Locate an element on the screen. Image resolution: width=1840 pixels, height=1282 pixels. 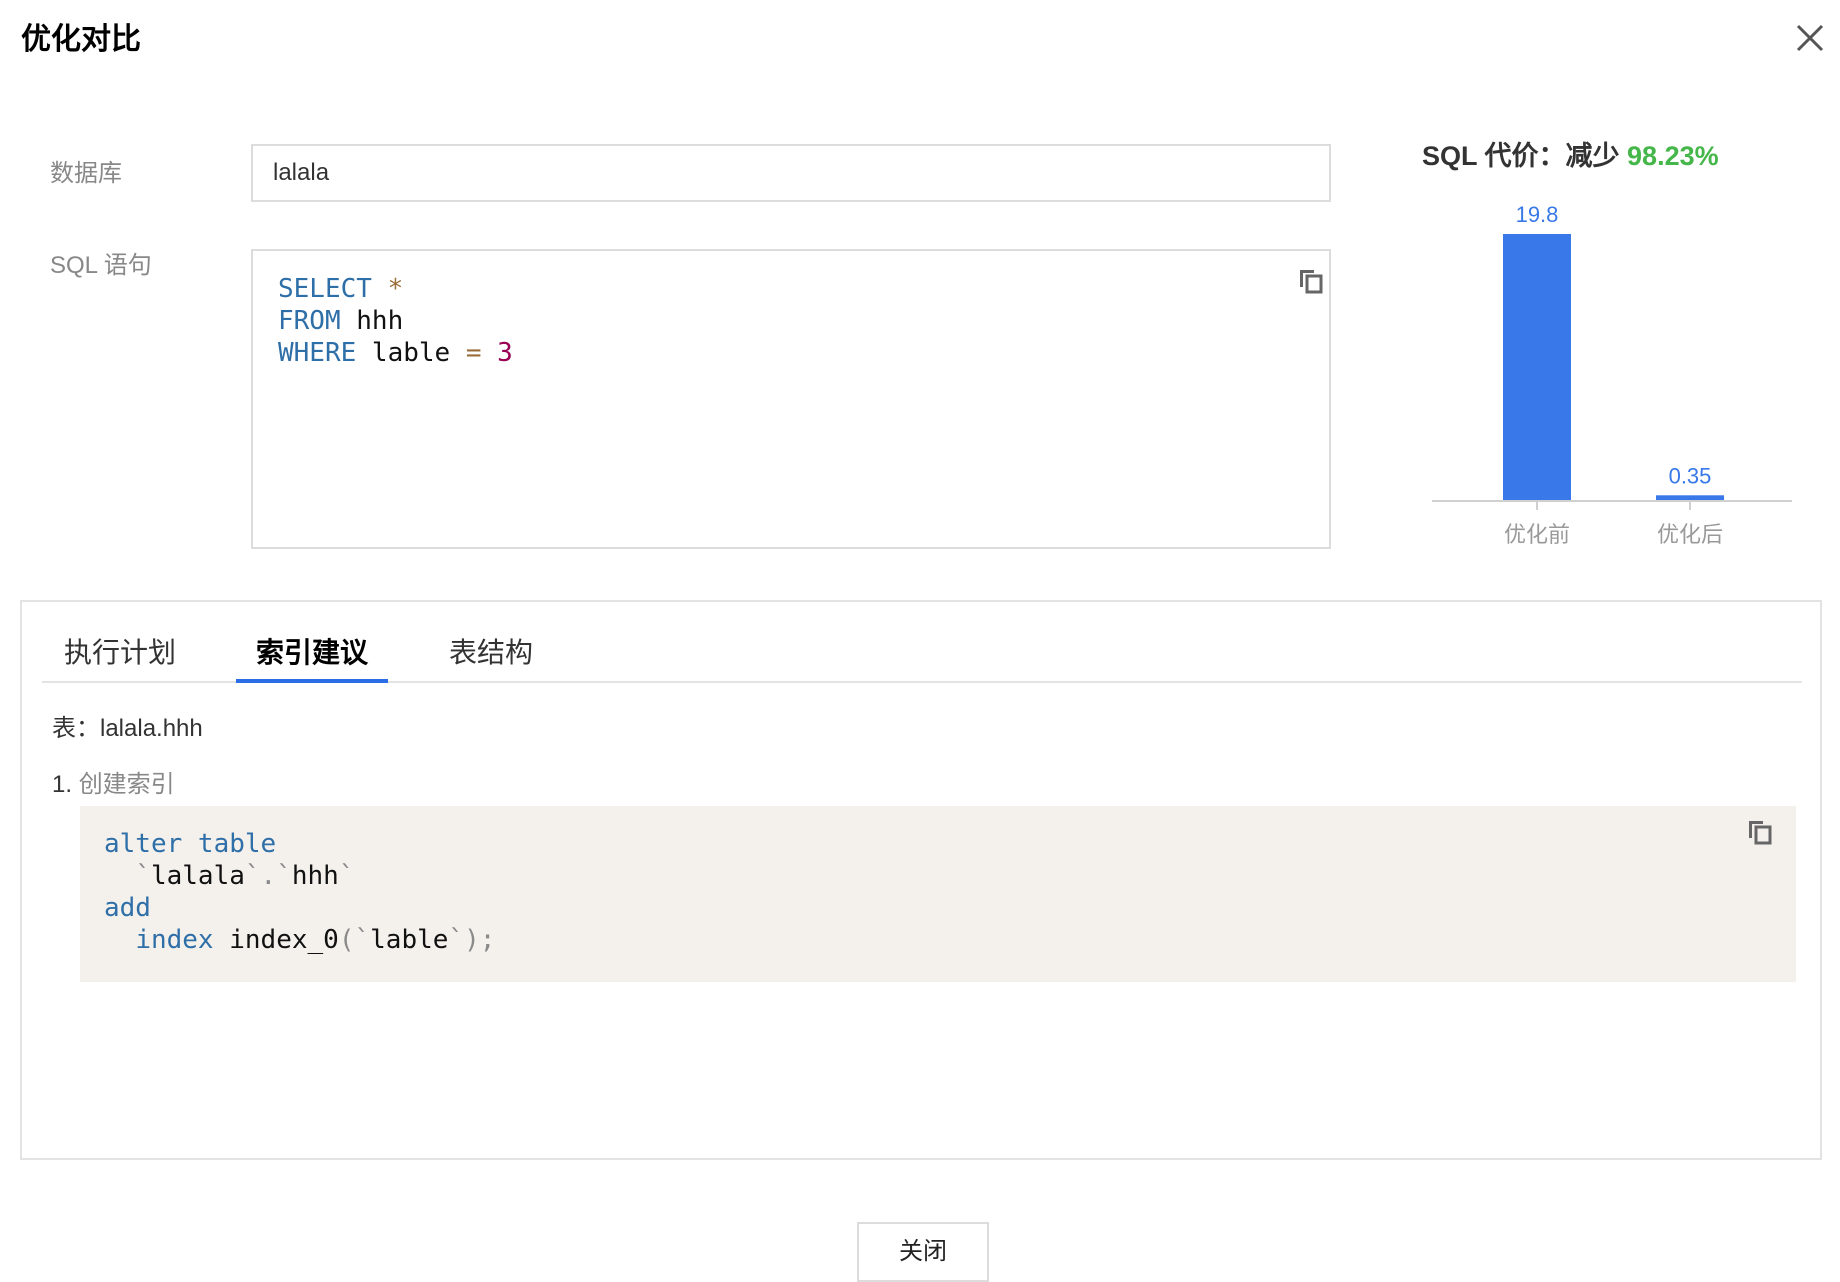
code-token: `.` is located at coordinates (268, 876).